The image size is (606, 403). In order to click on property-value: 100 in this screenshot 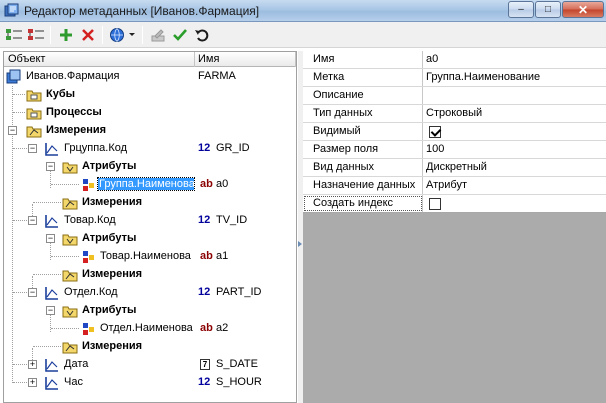, I will do `click(435, 149)`.